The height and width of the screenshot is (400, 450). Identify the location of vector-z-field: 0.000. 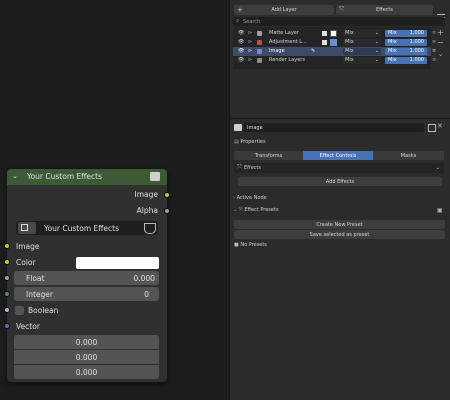
(86, 372).